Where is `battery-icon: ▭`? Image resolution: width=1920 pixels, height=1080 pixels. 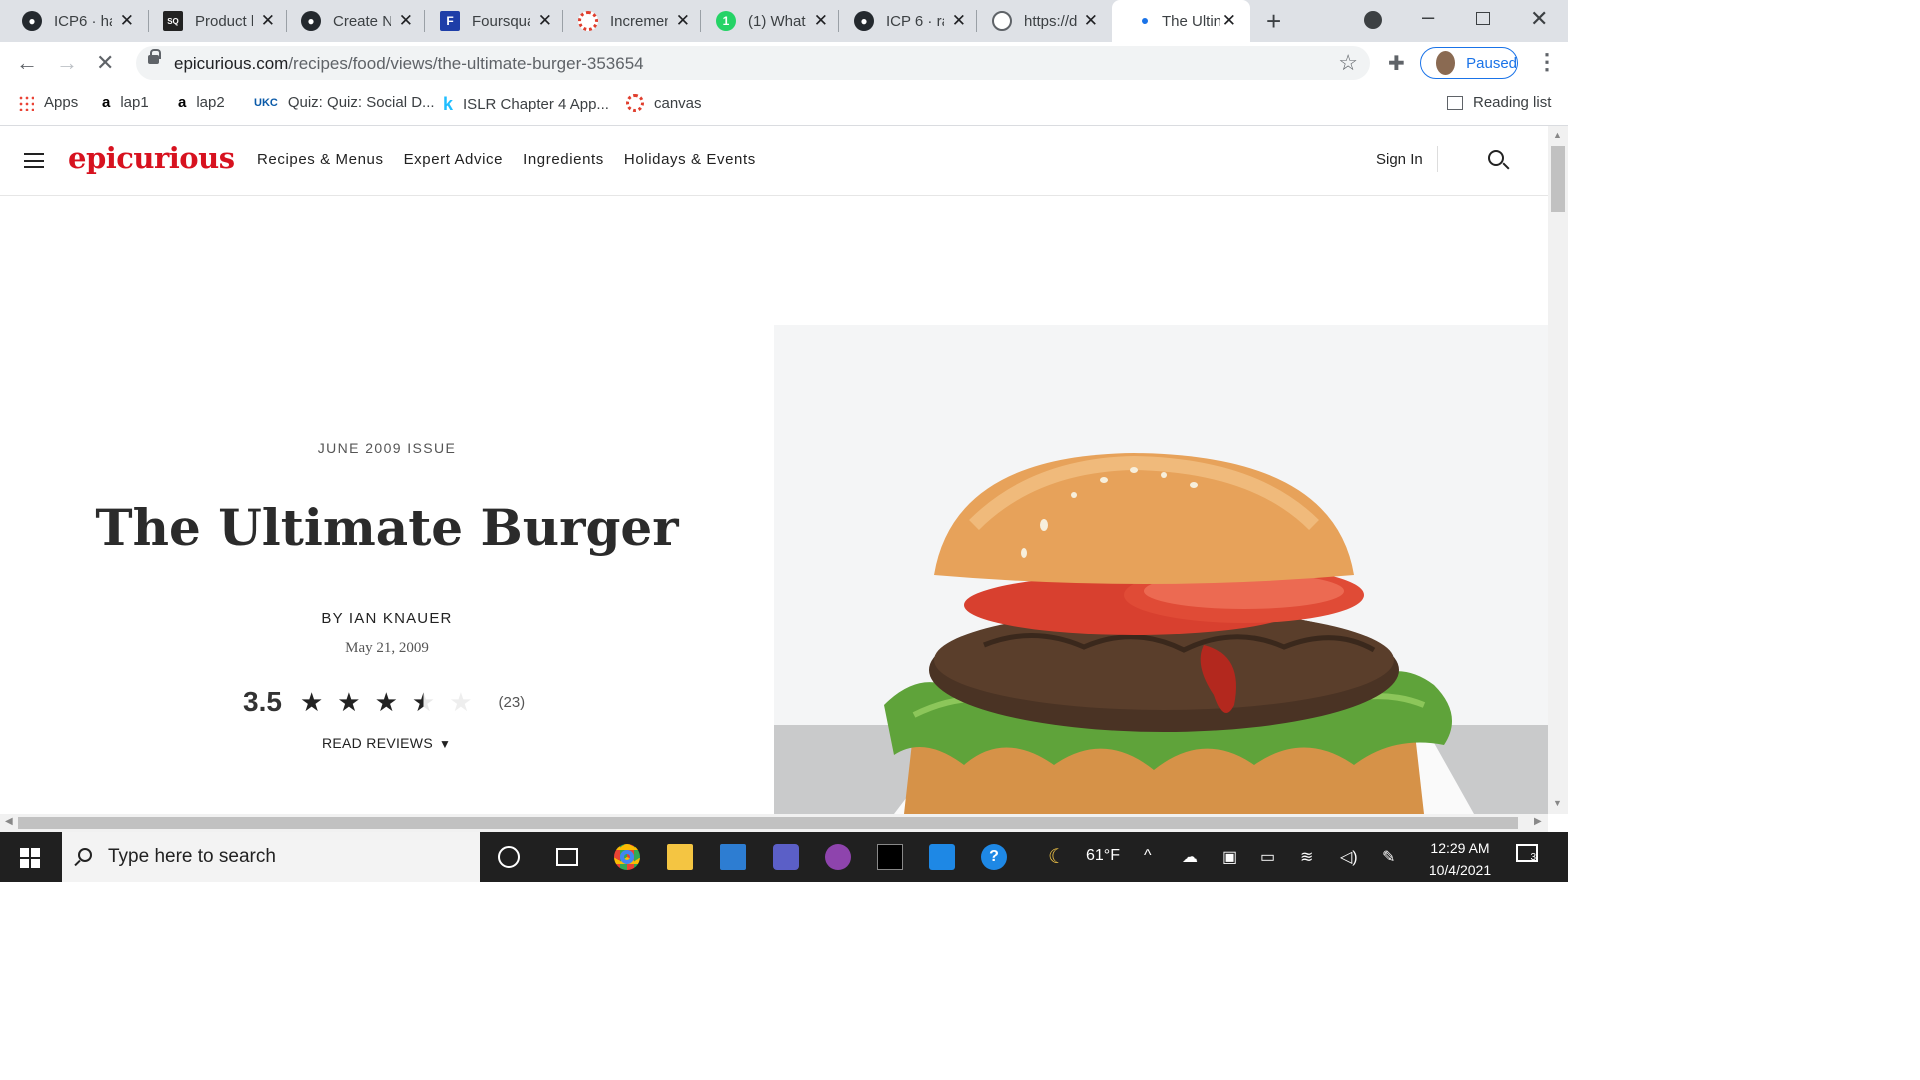 battery-icon: ▭ is located at coordinates (1267, 857).